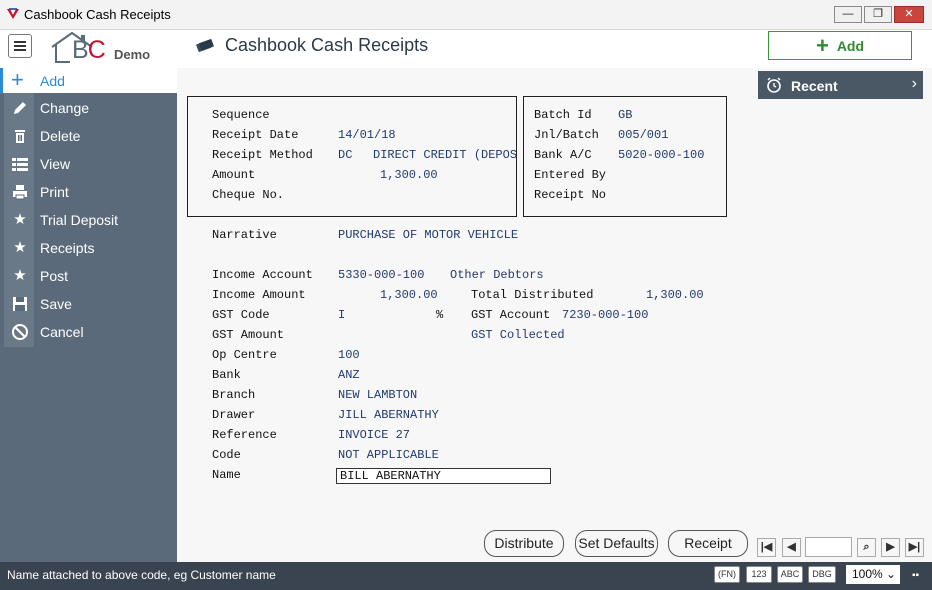 This screenshot has height=590, width=932. I want to click on sidebar-item-label: View, so click(55, 164).